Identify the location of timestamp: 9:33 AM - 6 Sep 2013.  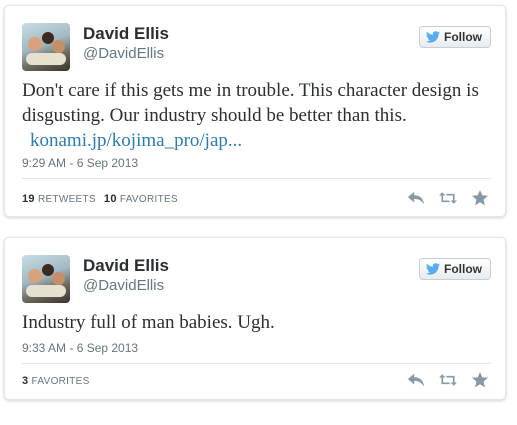
(80, 348).